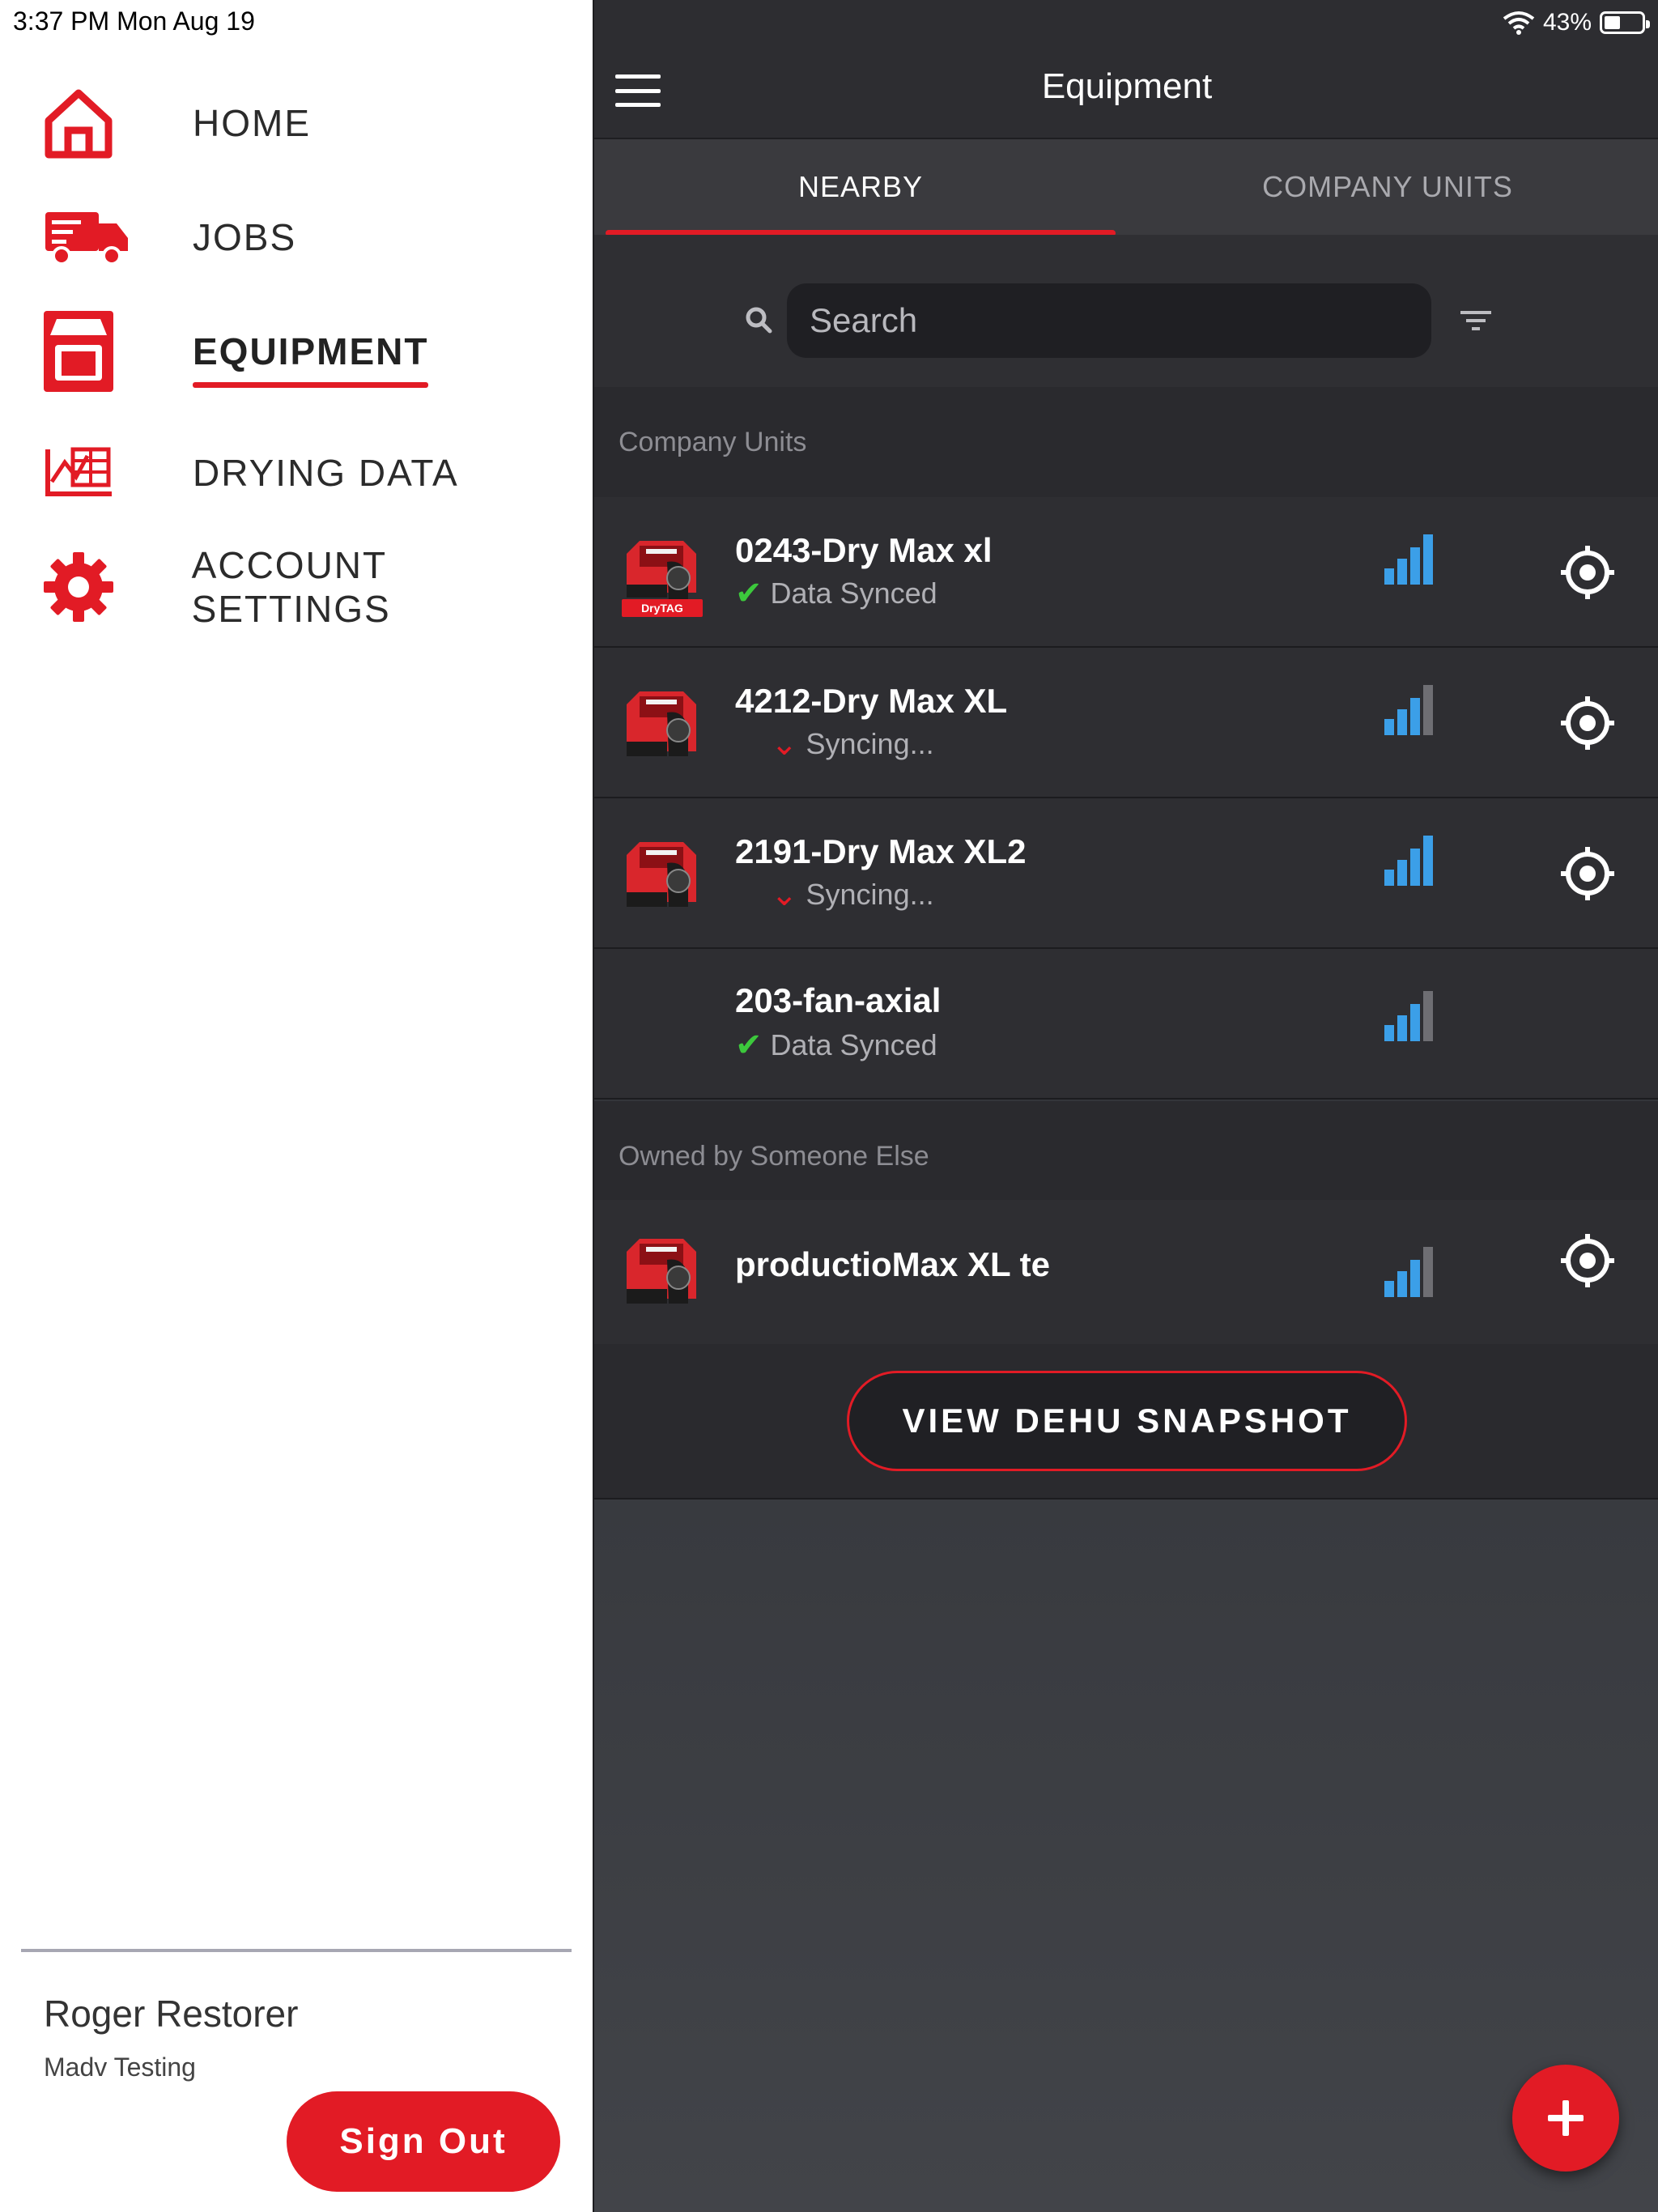 The image size is (1658, 2212). I want to click on equipment-name: 0243-Dry Max xl, so click(864, 550).